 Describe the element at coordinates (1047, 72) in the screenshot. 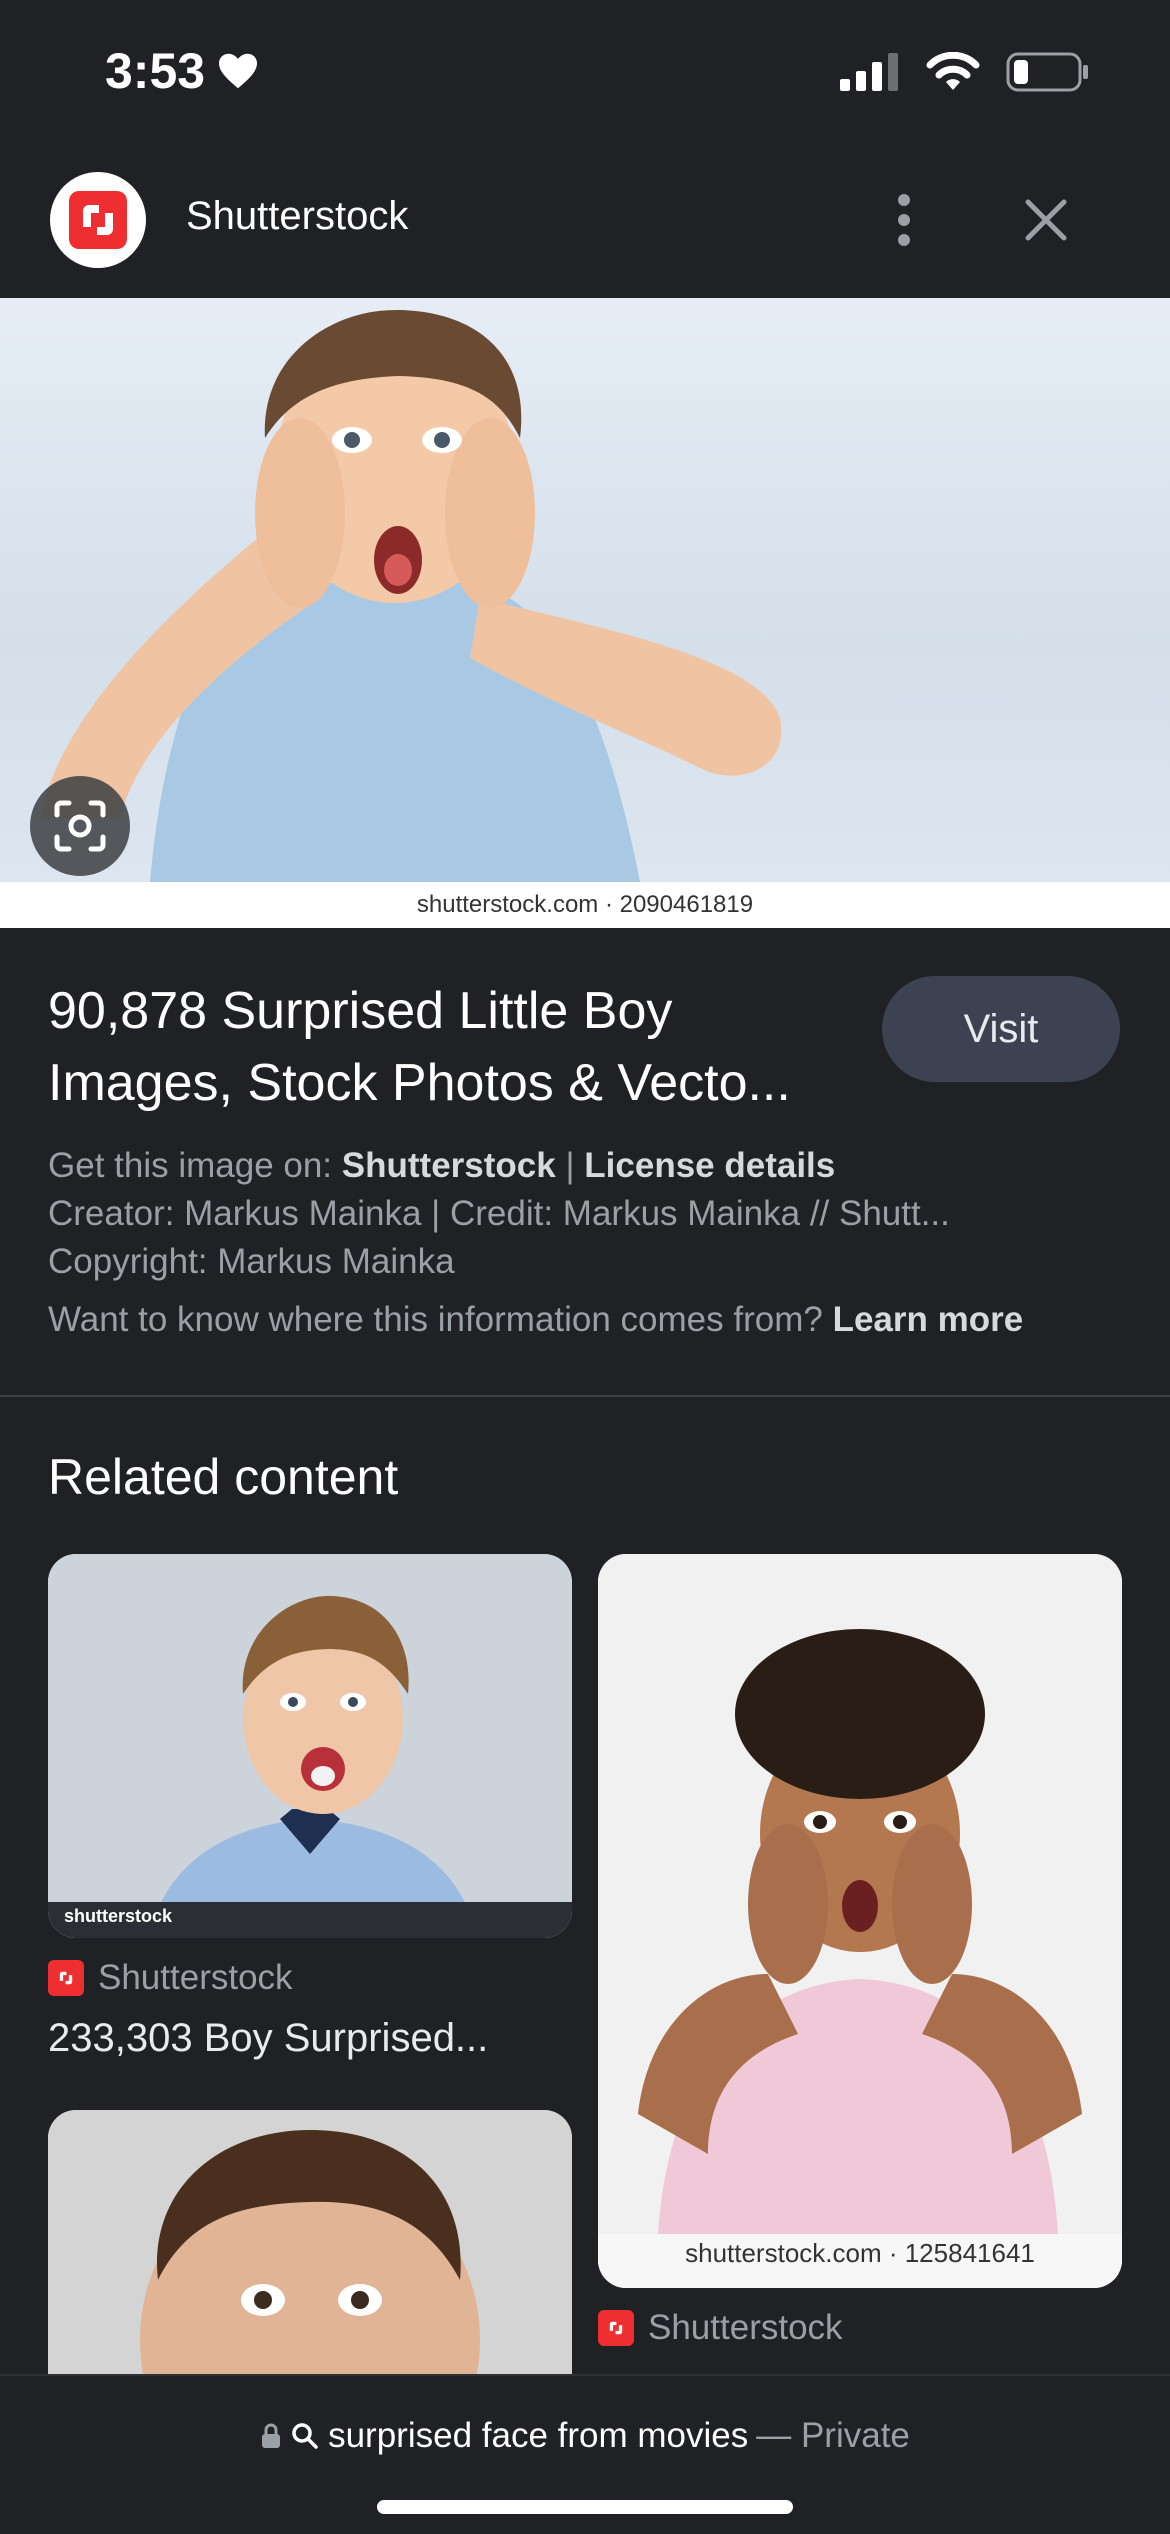

I see `battery-icon` at that location.